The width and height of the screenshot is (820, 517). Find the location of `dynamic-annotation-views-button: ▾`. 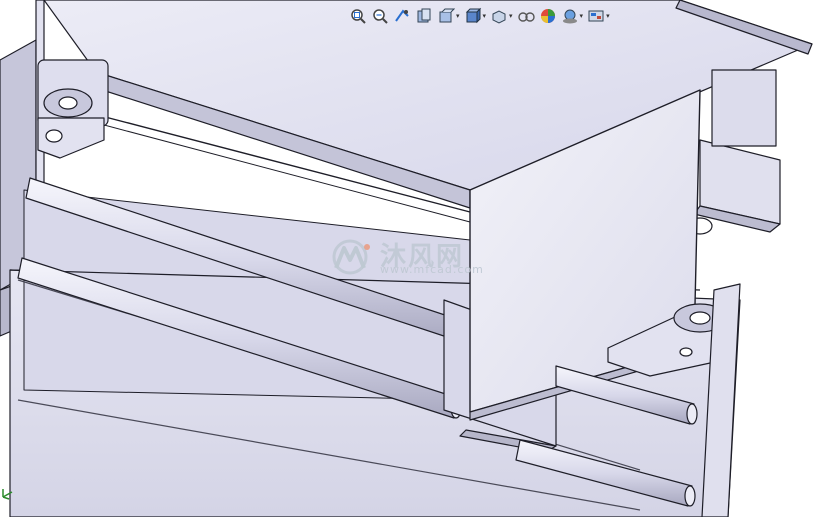

dynamic-annotation-views-button: ▾ is located at coordinates (448, 16).